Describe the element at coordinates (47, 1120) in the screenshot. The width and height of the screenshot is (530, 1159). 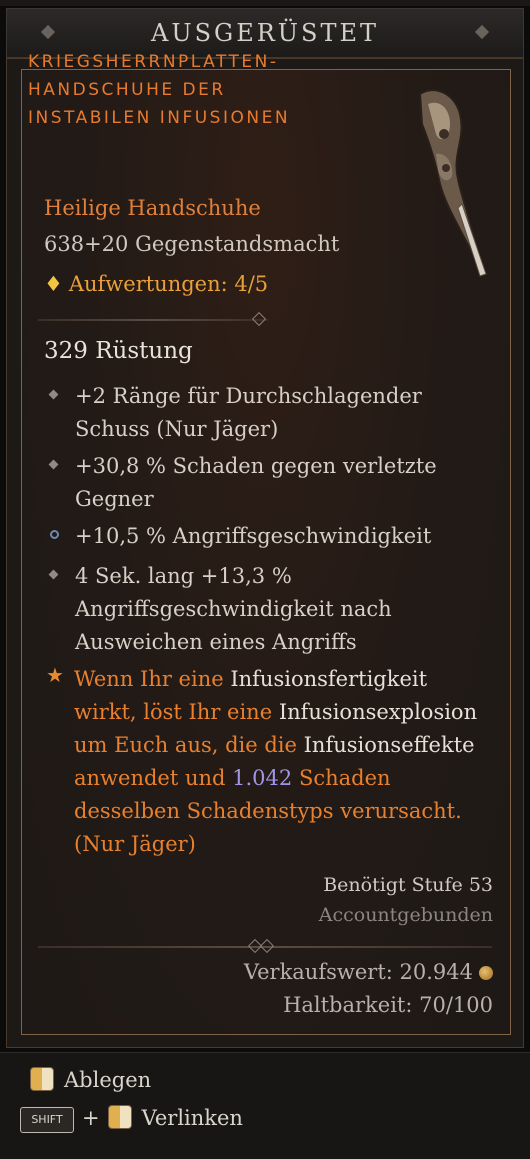
I see `shift-key-icon: SHIFT` at that location.